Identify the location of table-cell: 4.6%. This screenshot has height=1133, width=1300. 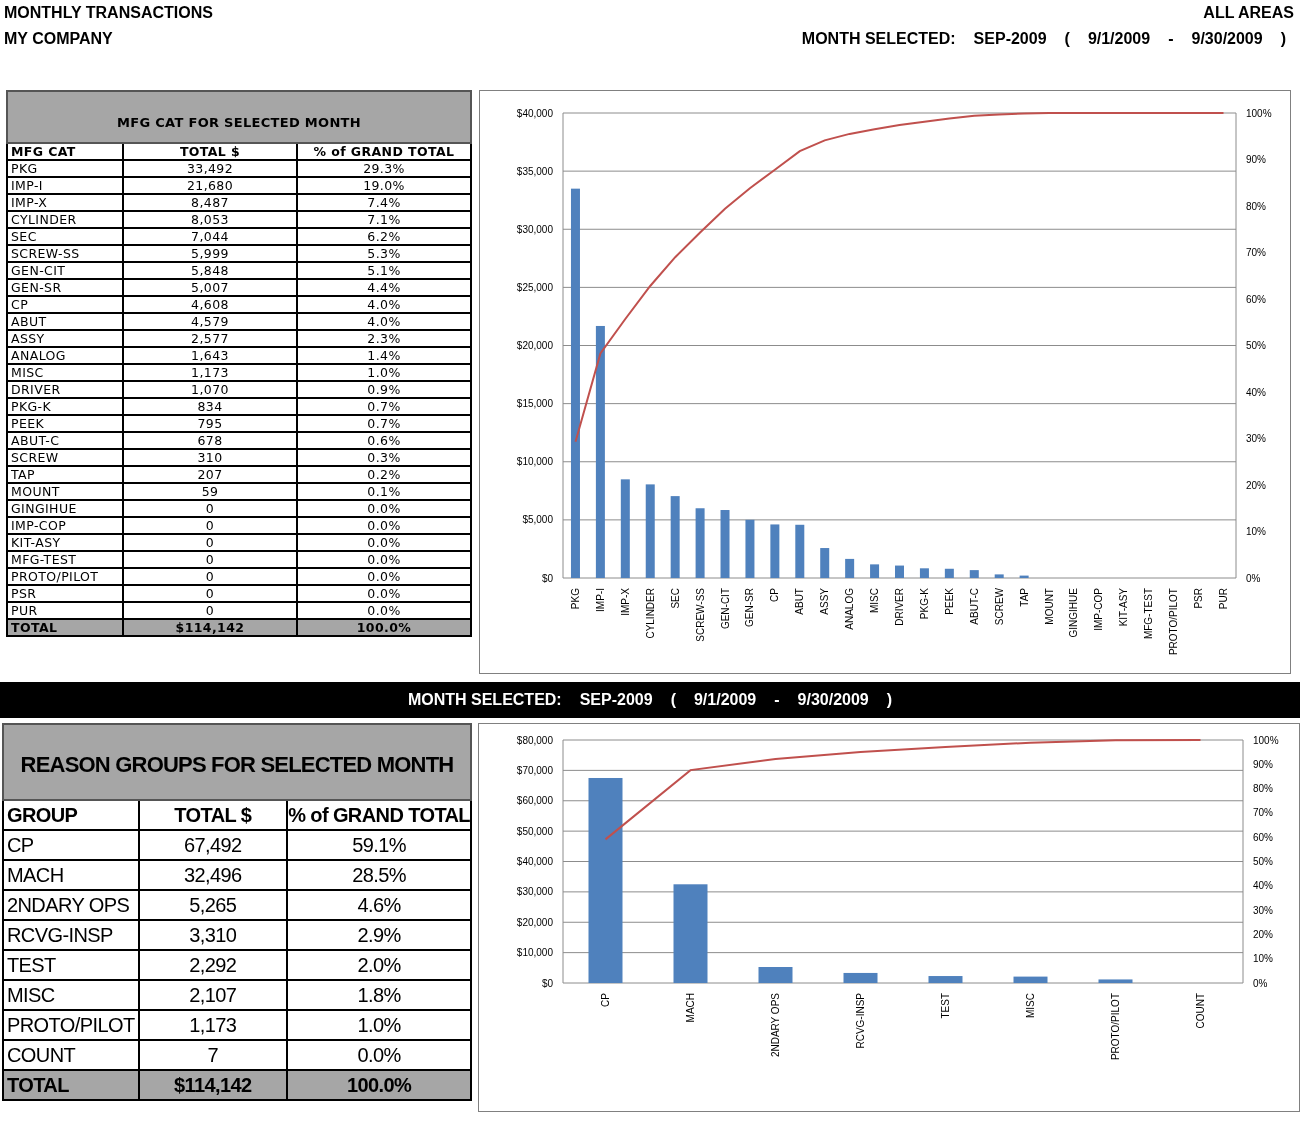
(379, 905).